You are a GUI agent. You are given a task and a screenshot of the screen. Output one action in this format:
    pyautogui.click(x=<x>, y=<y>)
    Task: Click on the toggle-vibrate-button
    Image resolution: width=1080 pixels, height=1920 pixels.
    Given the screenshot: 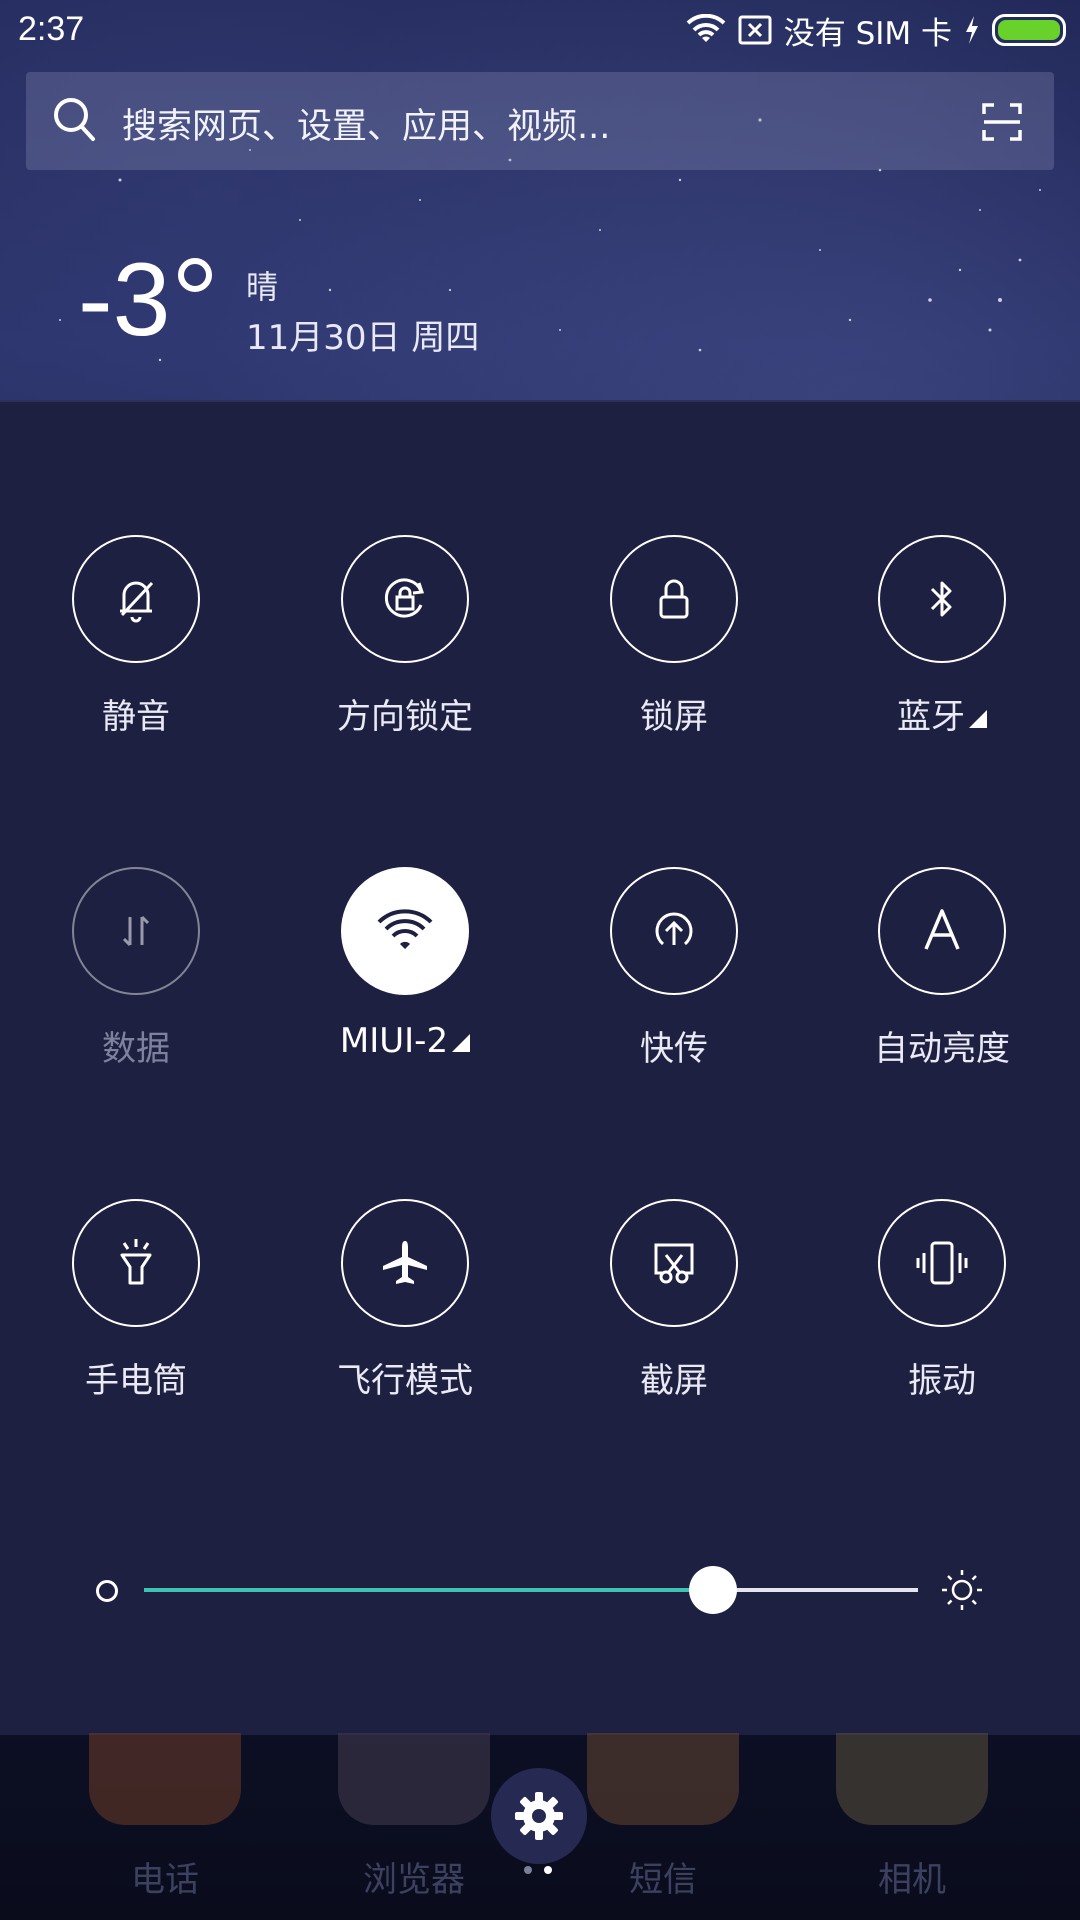 What is the action you would take?
    pyautogui.click(x=942, y=1263)
    